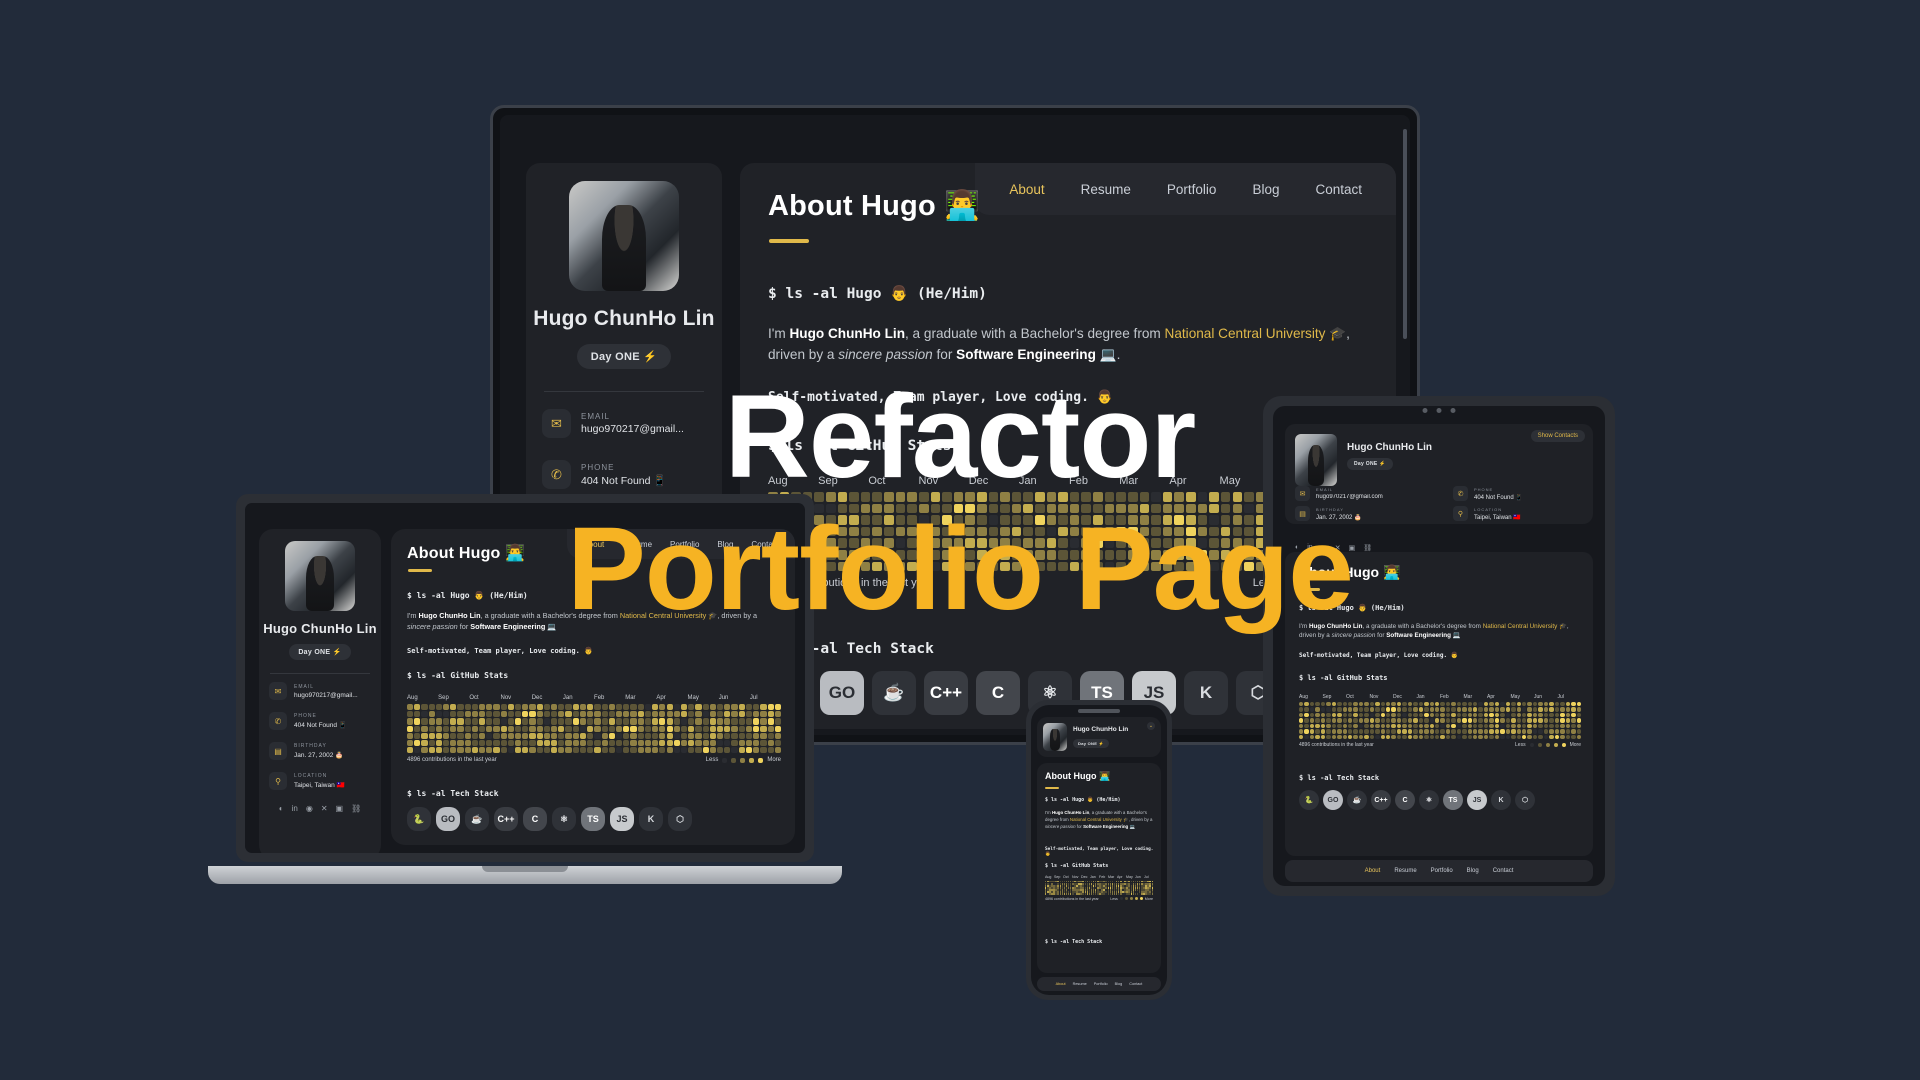 Image resolution: width=1920 pixels, height=1080 pixels. What do you see at coordinates (1135, 984) in the screenshot?
I see `nav-item-contact: Contact` at bounding box center [1135, 984].